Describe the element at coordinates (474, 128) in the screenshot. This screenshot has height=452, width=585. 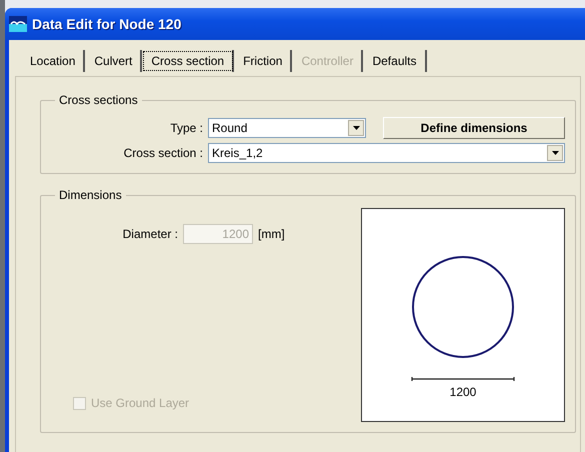
I see `define-dimensions-button: Define dimensions` at that location.